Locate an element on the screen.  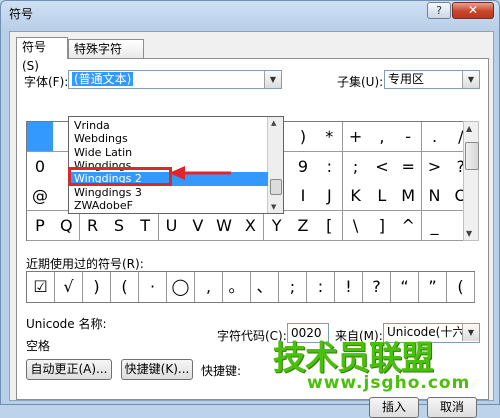
recent-symbol-cell: ; is located at coordinates (293, 287).